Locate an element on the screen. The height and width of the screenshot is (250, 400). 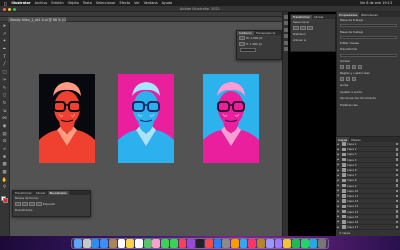
preferences-icon is located at coordinates (226, 243).